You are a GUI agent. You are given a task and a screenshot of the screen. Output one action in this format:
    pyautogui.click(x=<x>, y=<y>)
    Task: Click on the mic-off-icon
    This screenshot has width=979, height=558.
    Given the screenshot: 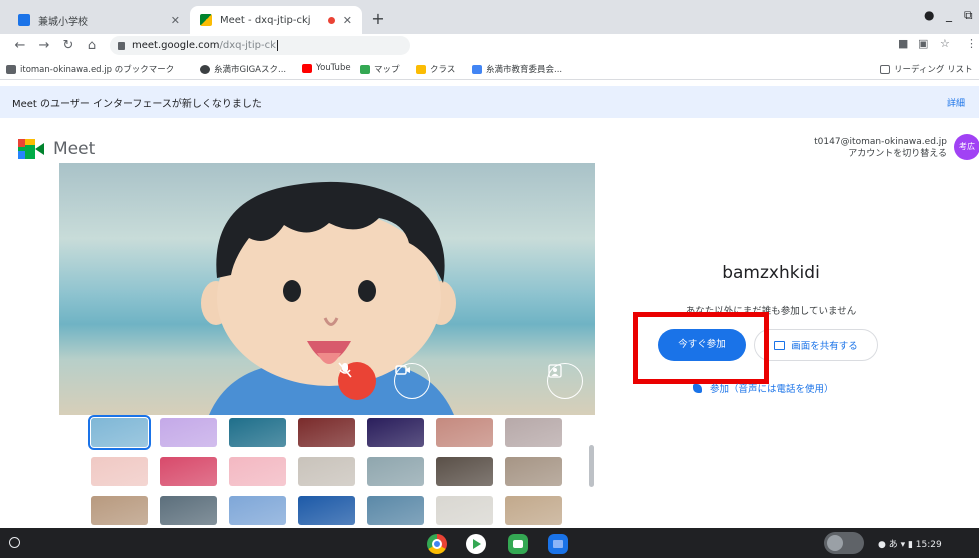 What is the action you would take?
    pyautogui.click(x=345, y=370)
    